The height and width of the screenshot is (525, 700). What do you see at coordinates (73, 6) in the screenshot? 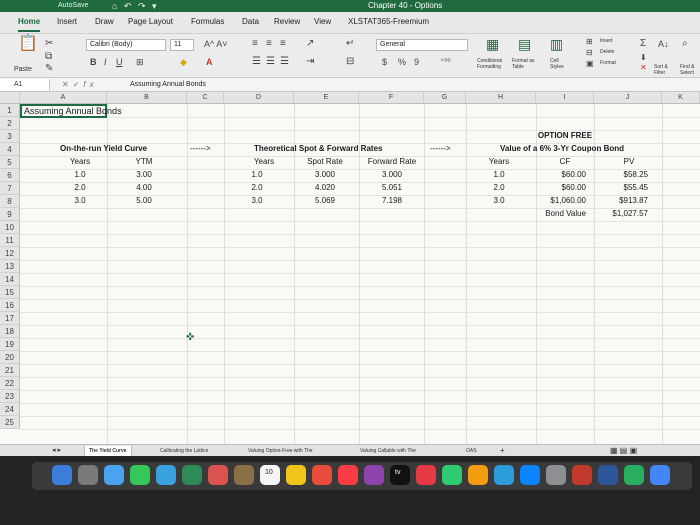
I see `autosave-label: AutoSave` at bounding box center [73, 6].